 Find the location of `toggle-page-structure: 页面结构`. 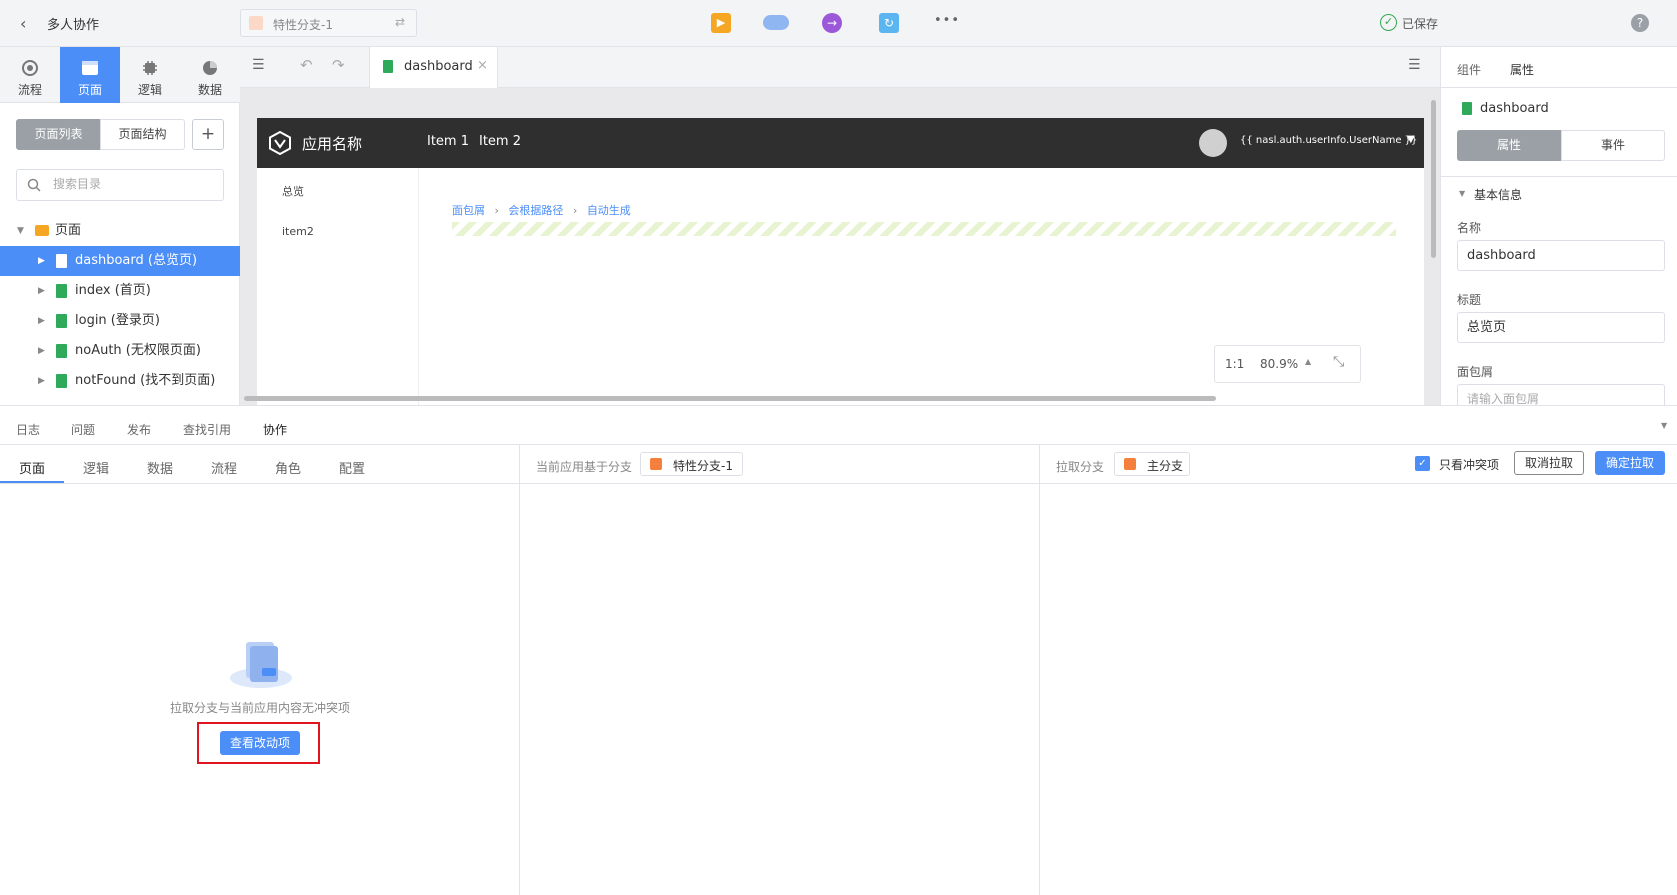

toggle-page-structure: 页面结构 is located at coordinates (142, 134).